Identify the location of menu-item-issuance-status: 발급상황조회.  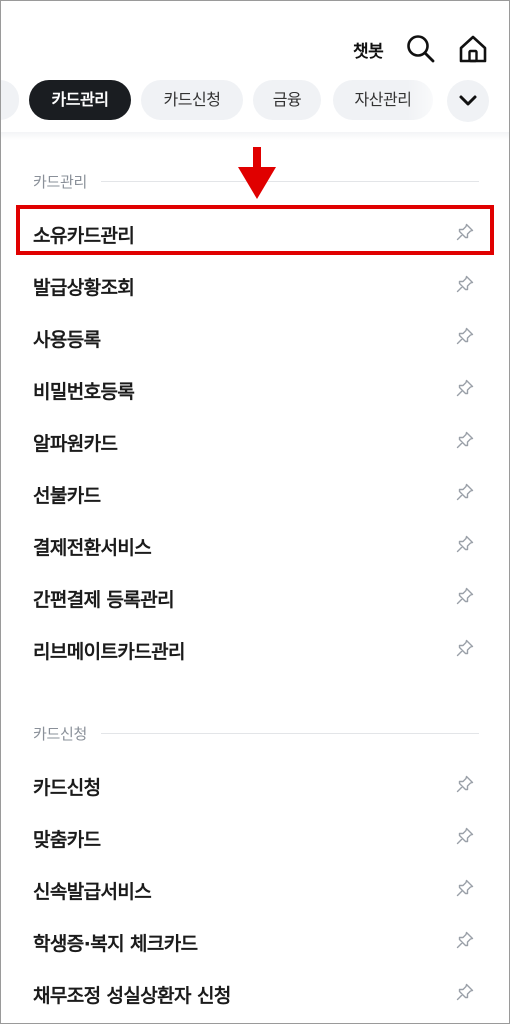
(256, 284).